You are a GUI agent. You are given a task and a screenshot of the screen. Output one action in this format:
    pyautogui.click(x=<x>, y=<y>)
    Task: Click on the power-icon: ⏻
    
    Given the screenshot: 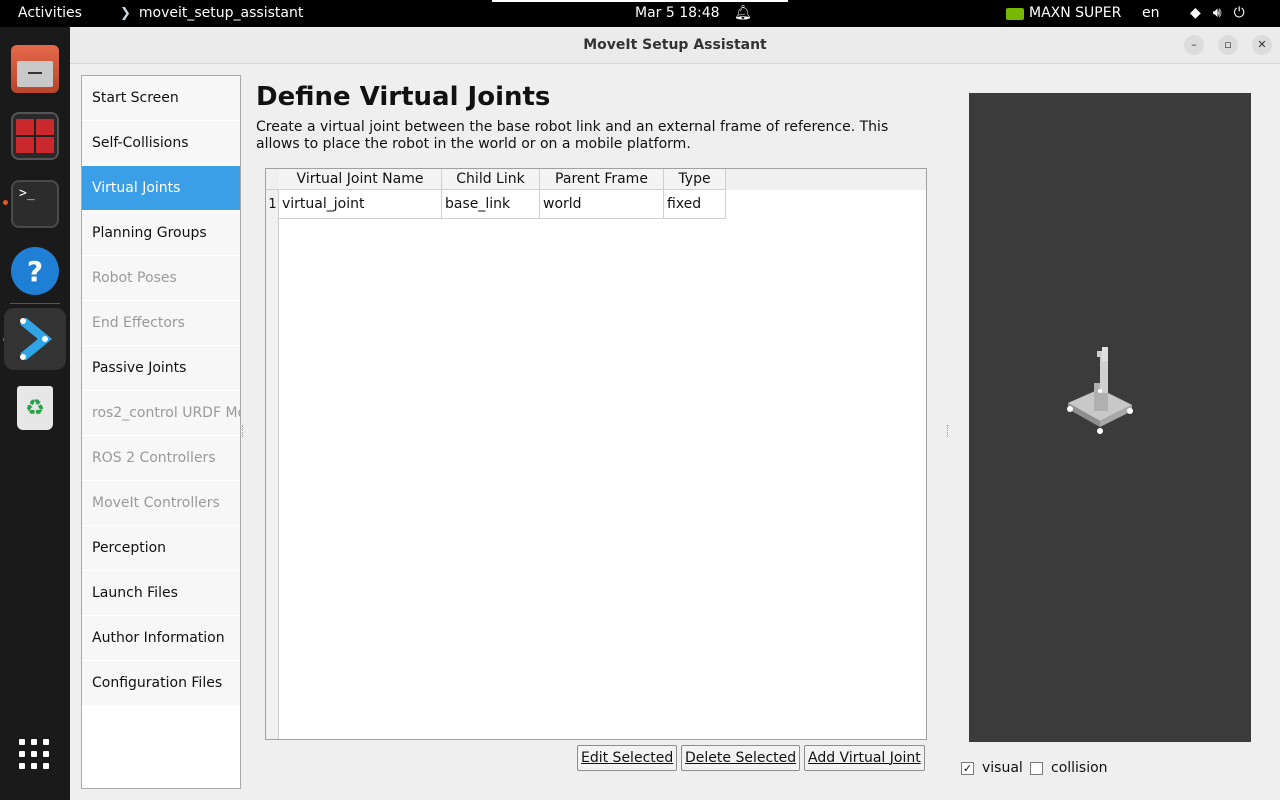 What is the action you would take?
    pyautogui.click(x=1239, y=13)
    